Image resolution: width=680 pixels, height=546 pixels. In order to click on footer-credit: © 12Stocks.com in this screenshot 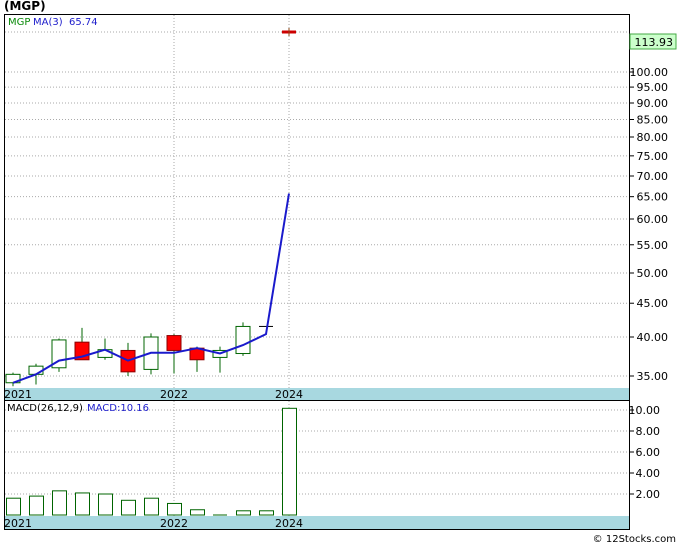, I will do `click(634, 539)`.